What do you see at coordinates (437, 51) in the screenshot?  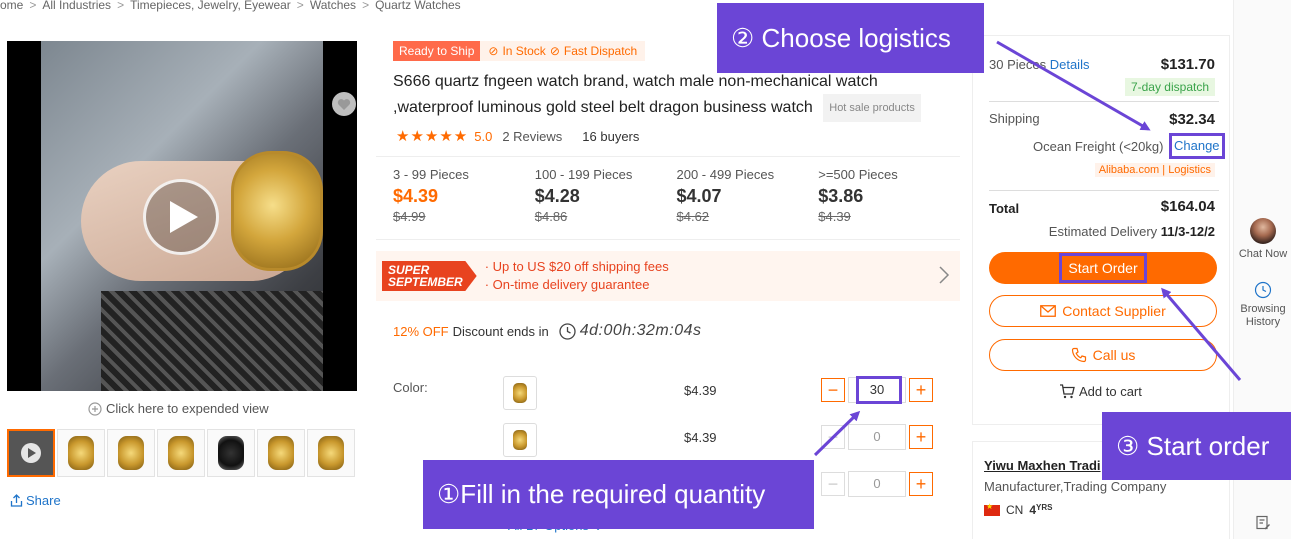 I see `ready-to-ship-badge: Ready to Ship` at bounding box center [437, 51].